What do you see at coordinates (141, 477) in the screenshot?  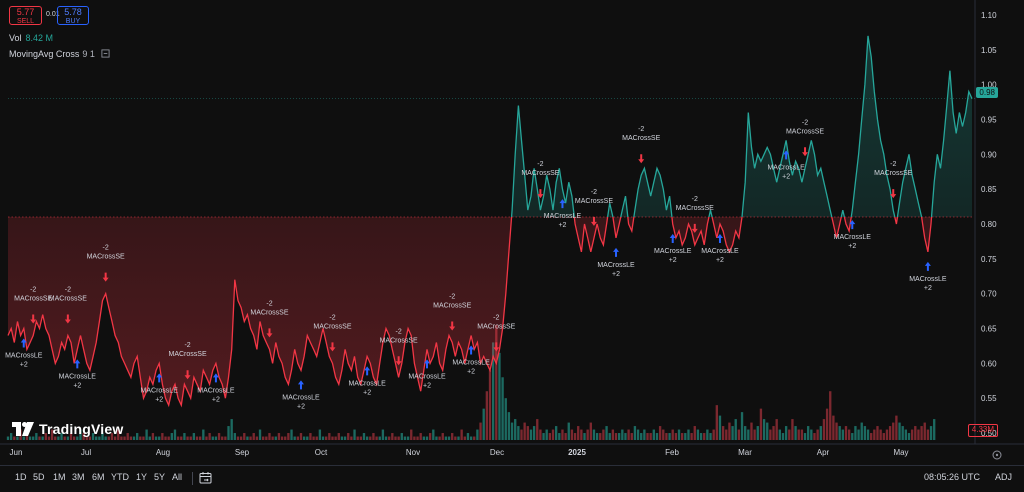 I see `timeframe-button-1y: 1Y` at bounding box center [141, 477].